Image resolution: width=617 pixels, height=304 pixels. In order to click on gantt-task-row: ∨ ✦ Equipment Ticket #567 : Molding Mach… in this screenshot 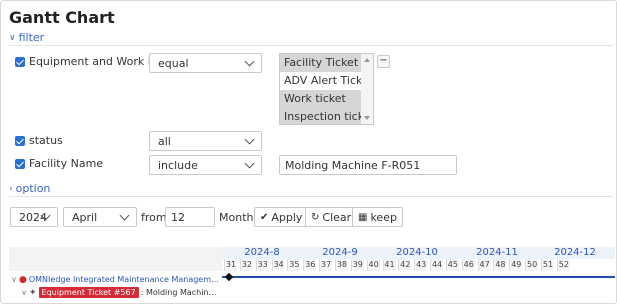, I will do `click(115, 292)`.